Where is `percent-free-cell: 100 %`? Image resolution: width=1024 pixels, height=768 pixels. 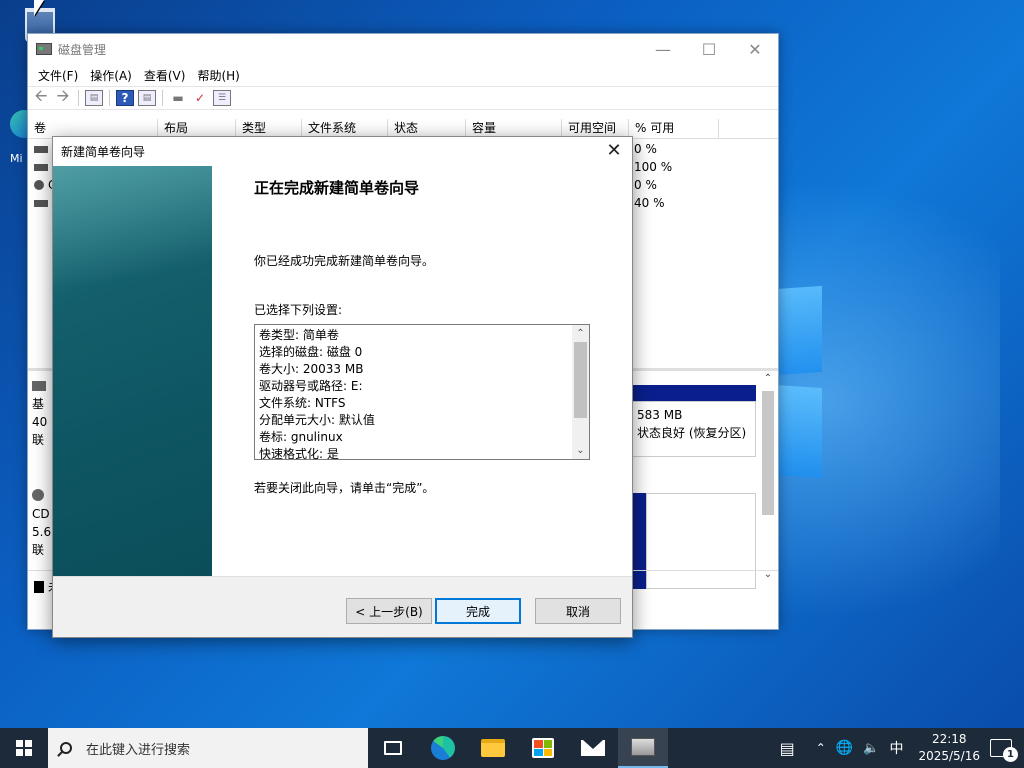
percent-free-cell: 100 % is located at coordinates (653, 167).